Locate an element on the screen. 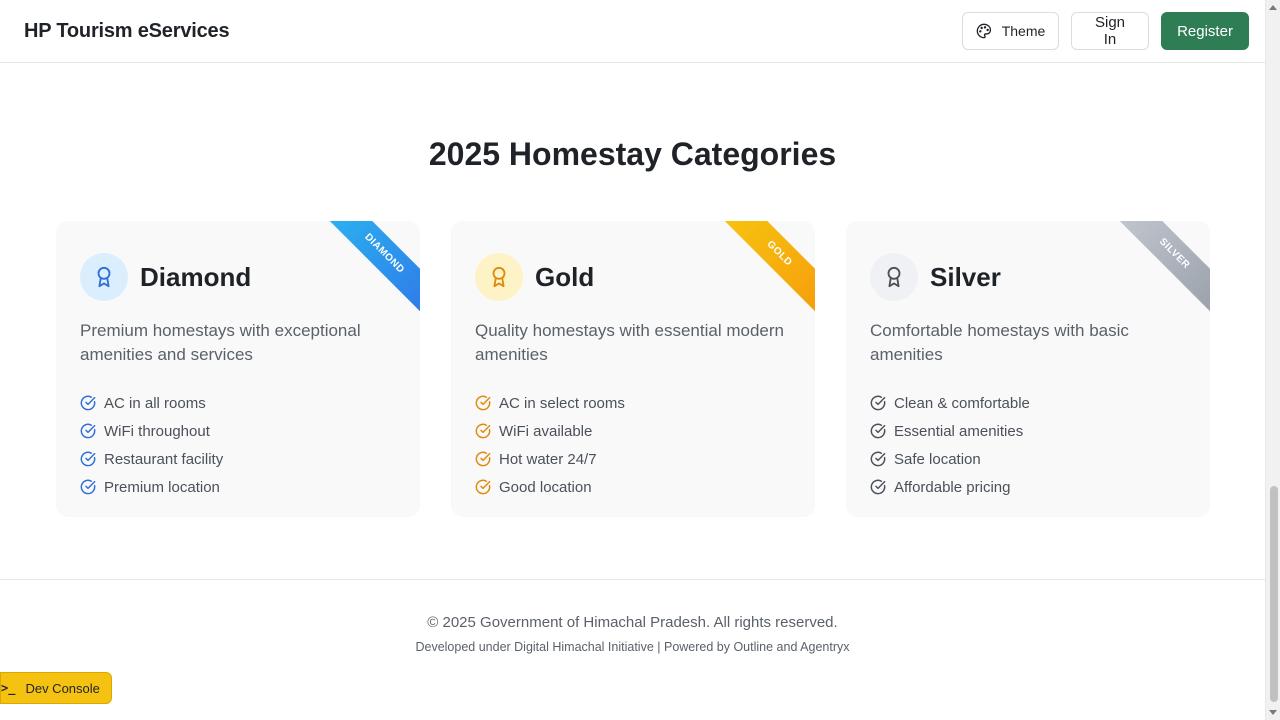 This screenshot has height=720, width=1280. feature-text: WiFi available is located at coordinates (546, 431).